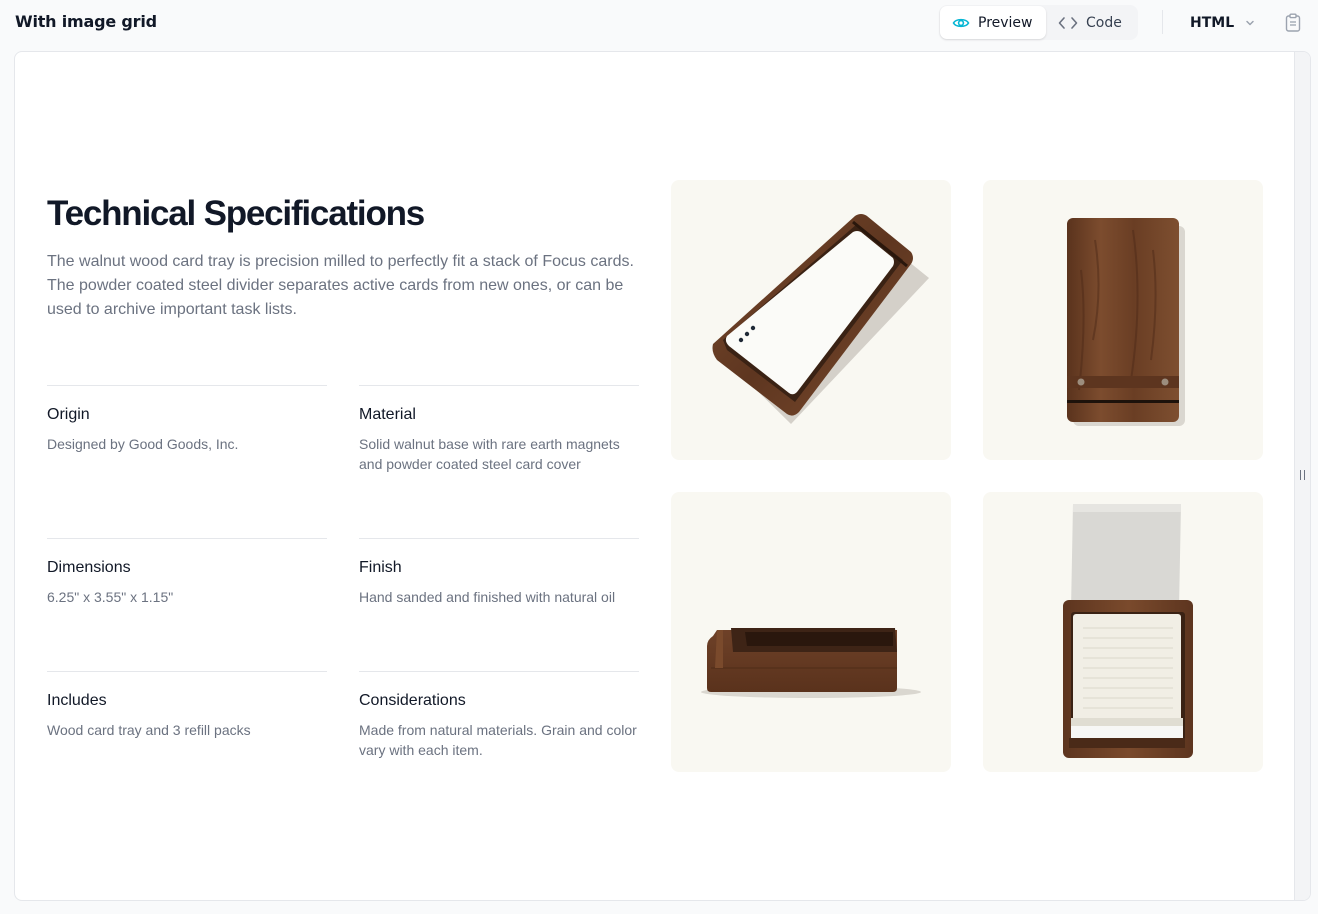 This screenshot has height=914, width=1318. I want to click on code-icon, so click(1068, 22).